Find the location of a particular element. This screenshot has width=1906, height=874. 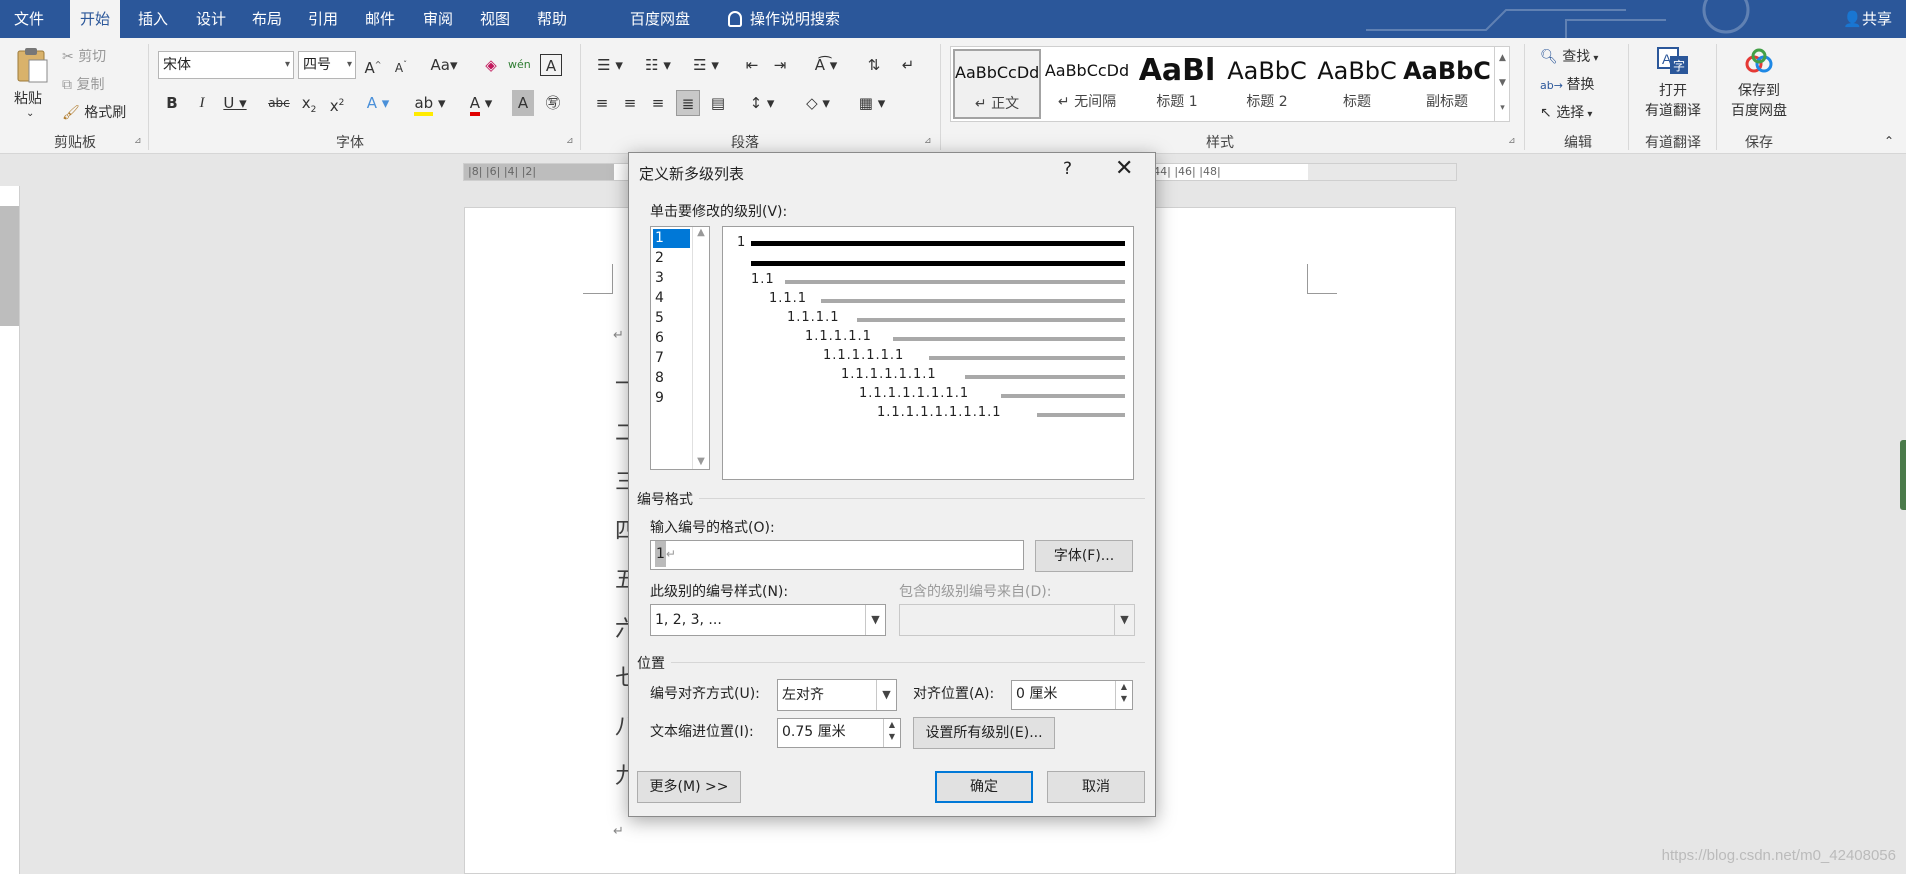

level-item: 1 is located at coordinates (671, 238).